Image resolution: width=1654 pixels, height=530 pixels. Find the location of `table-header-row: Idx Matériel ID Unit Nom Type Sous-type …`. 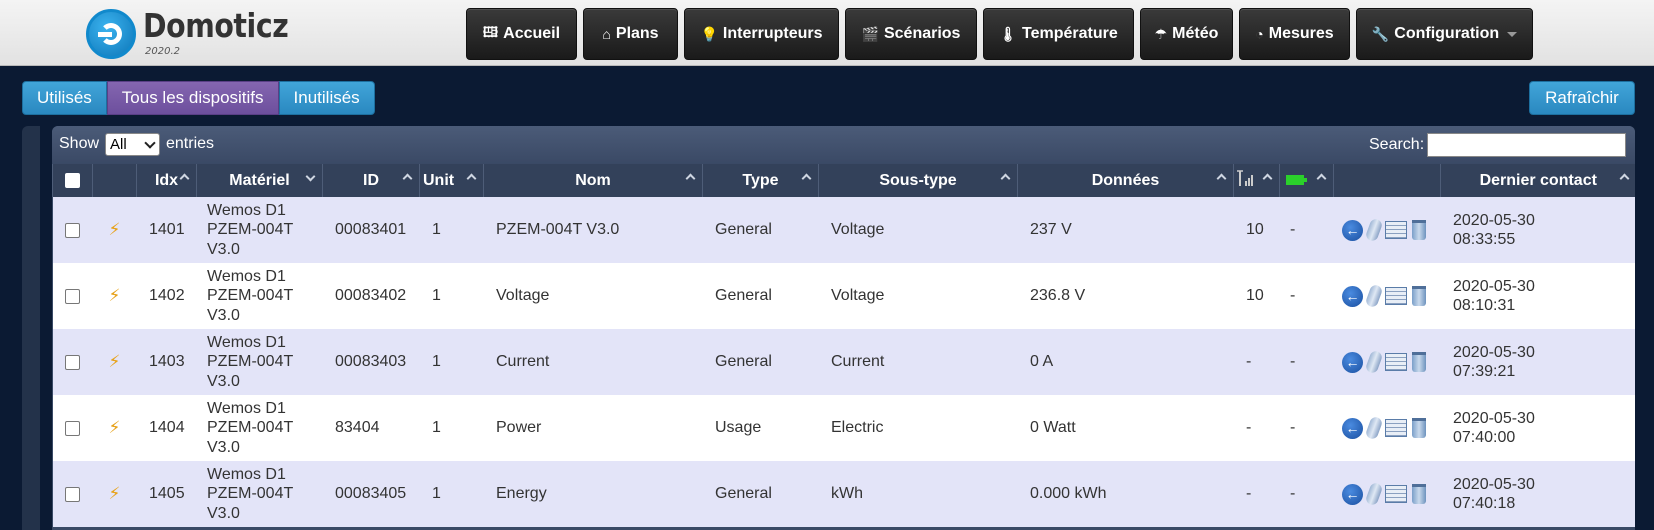

table-header-row: Idx Matériel ID Unit Nom Type Sous-type … is located at coordinates (843, 180).